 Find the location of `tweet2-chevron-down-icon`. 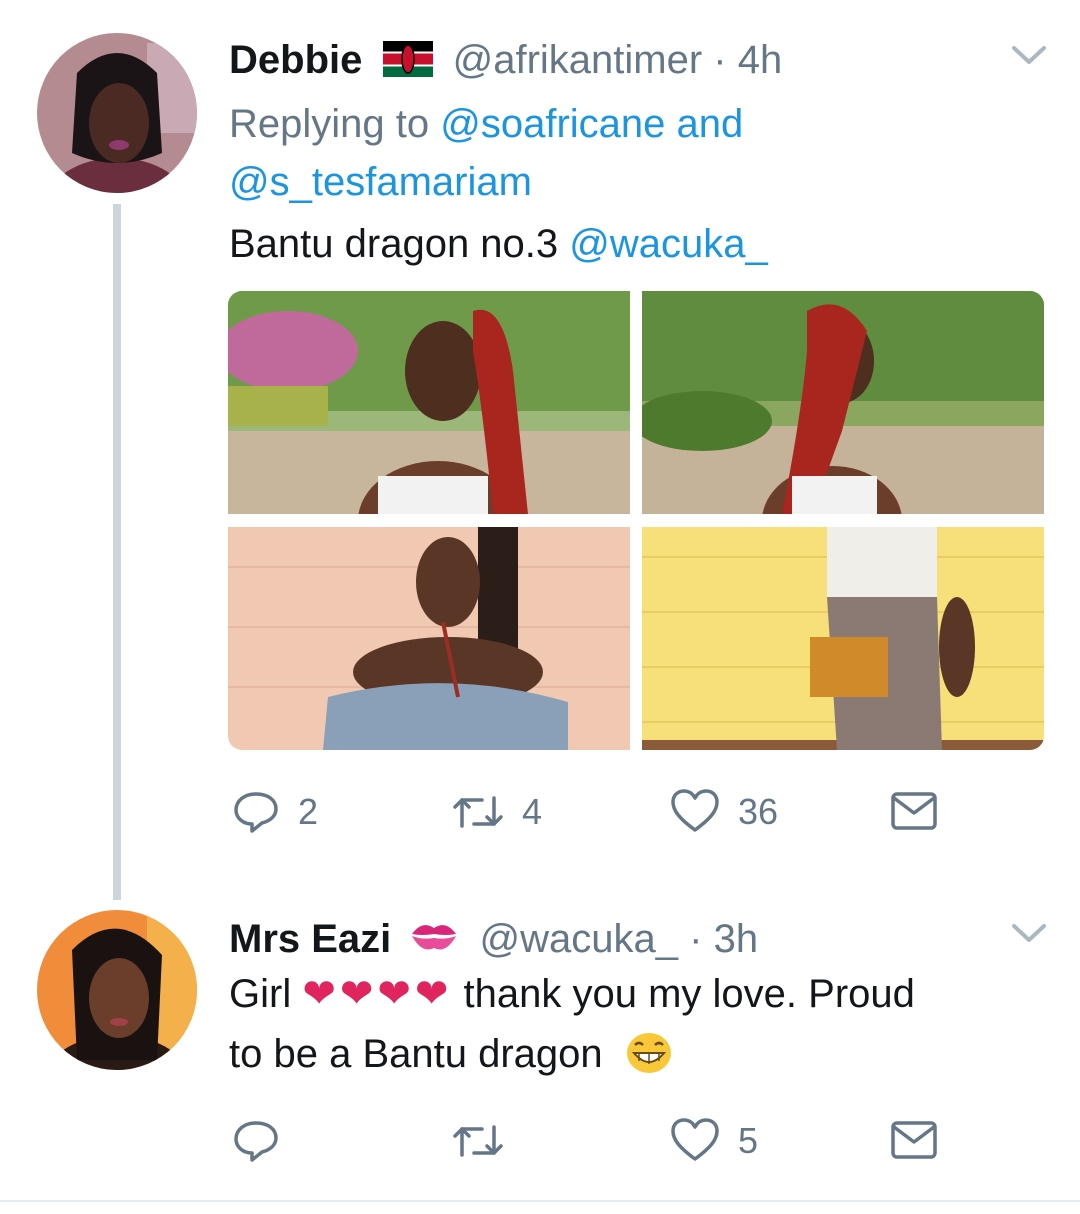

tweet2-chevron-down-icon is located at coordinates (1029, 934).